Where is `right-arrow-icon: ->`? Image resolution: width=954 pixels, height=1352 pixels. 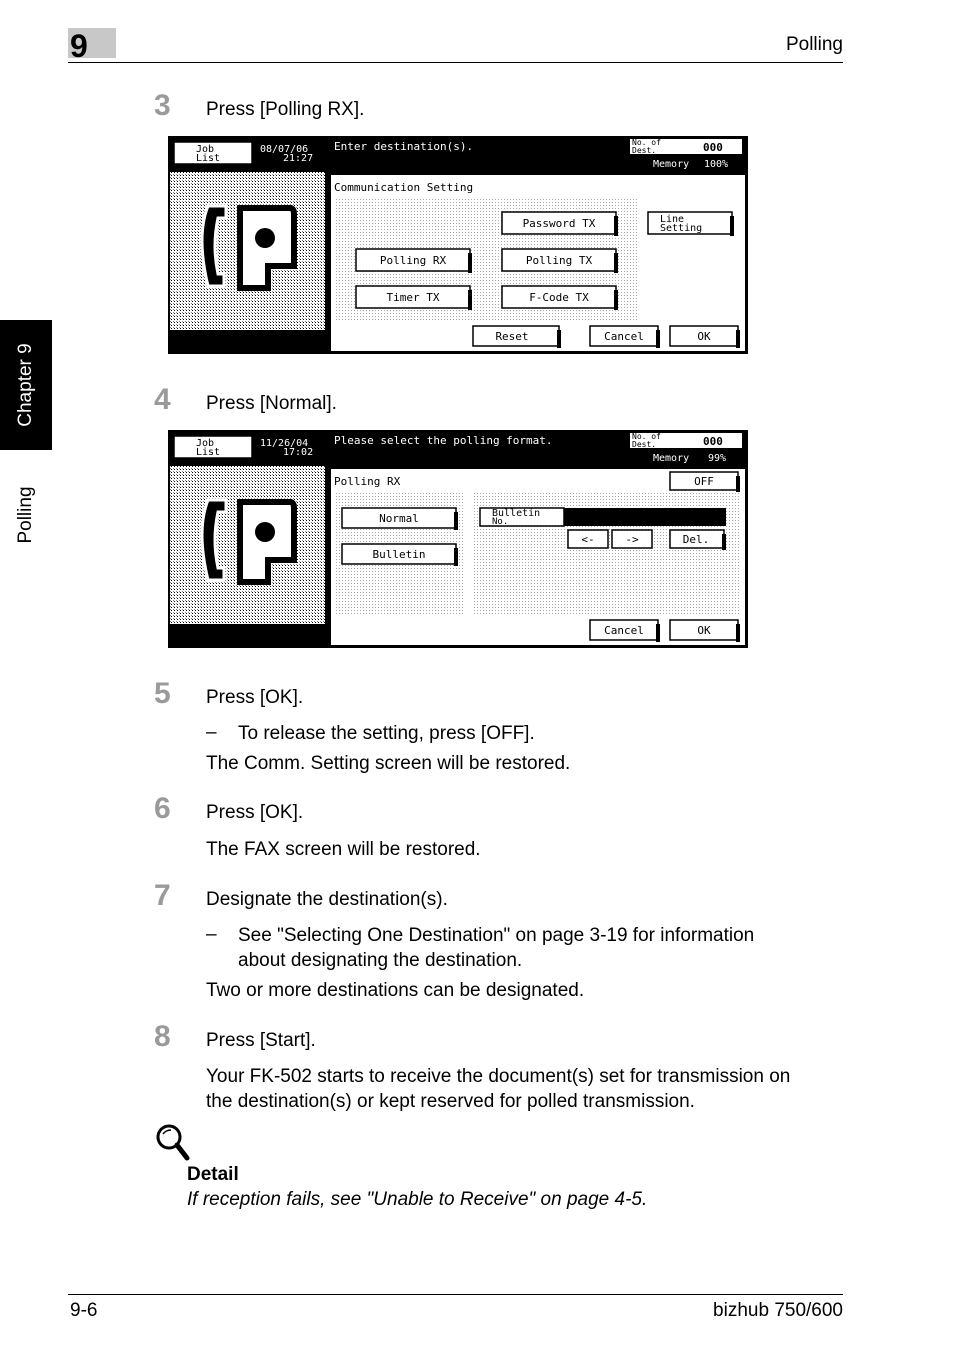
right-arrow-icon: -> is located at coordinates (632, 539).